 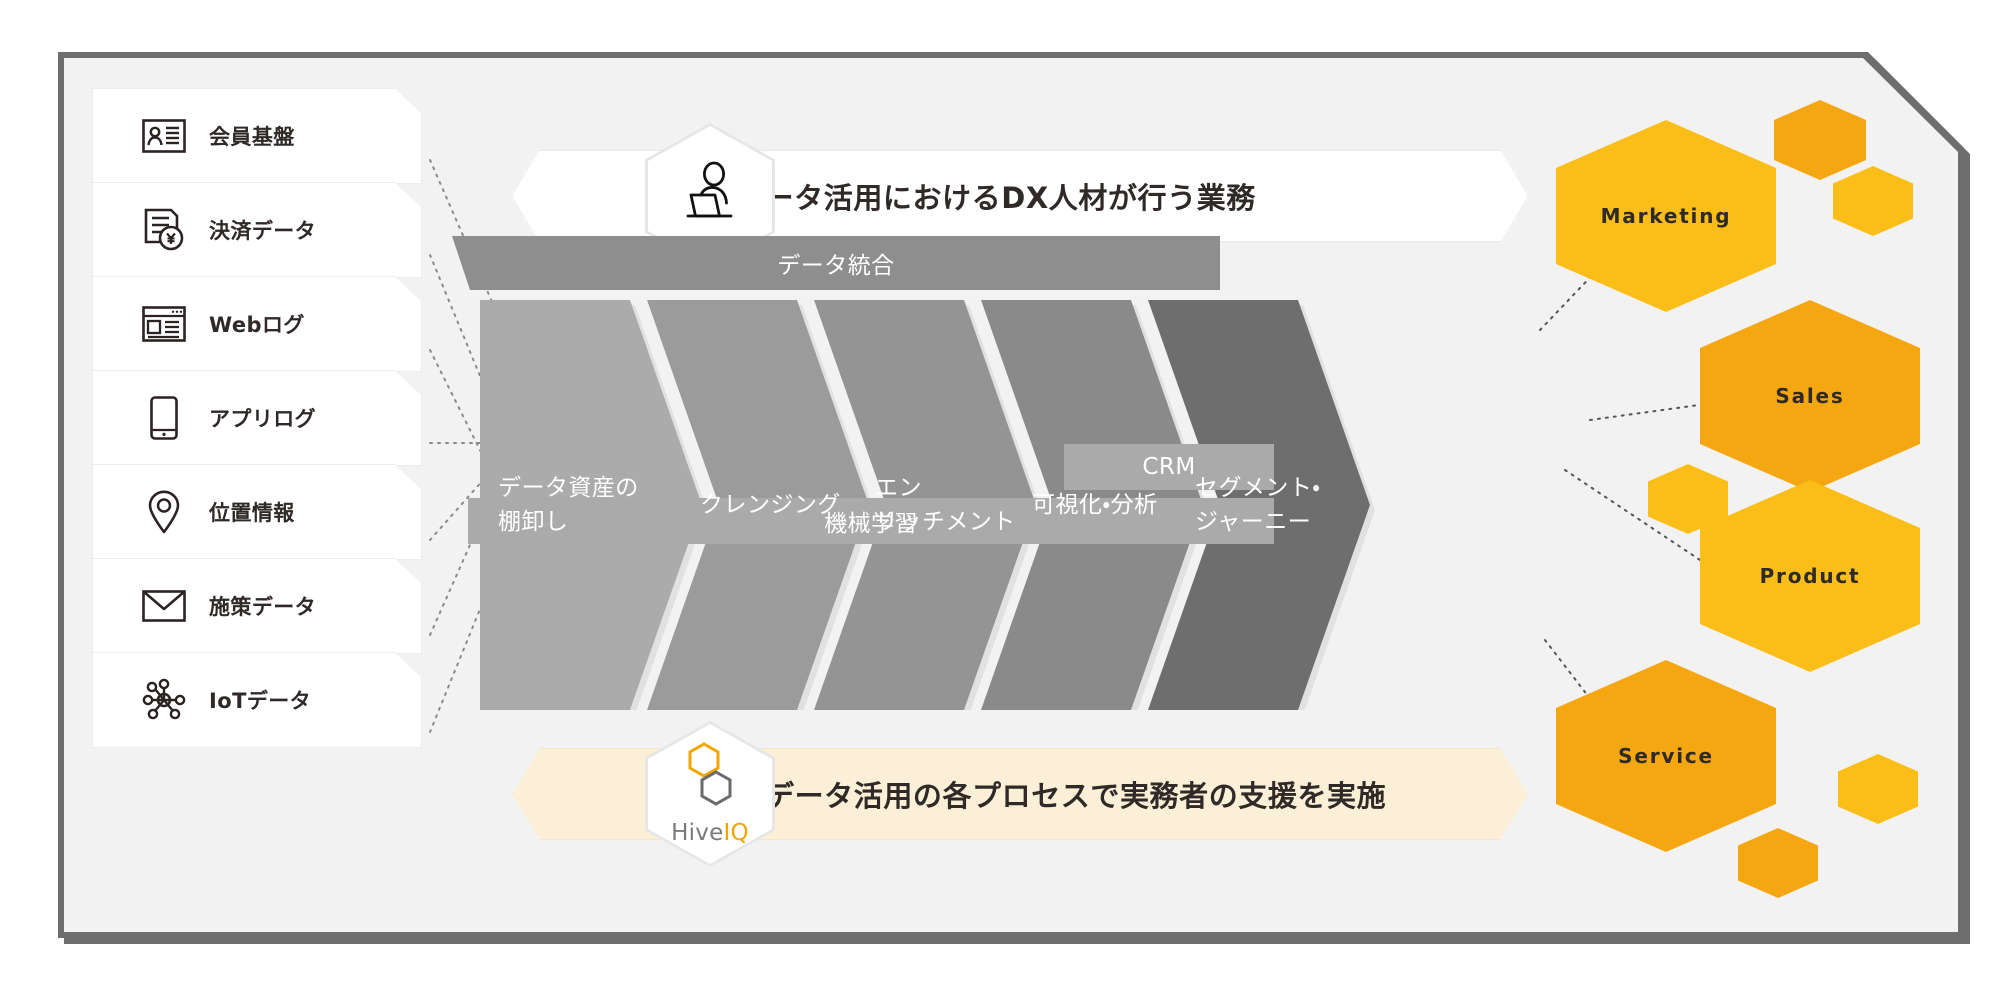 I want to click on smartphone-icon, so click(x=164, y=418).